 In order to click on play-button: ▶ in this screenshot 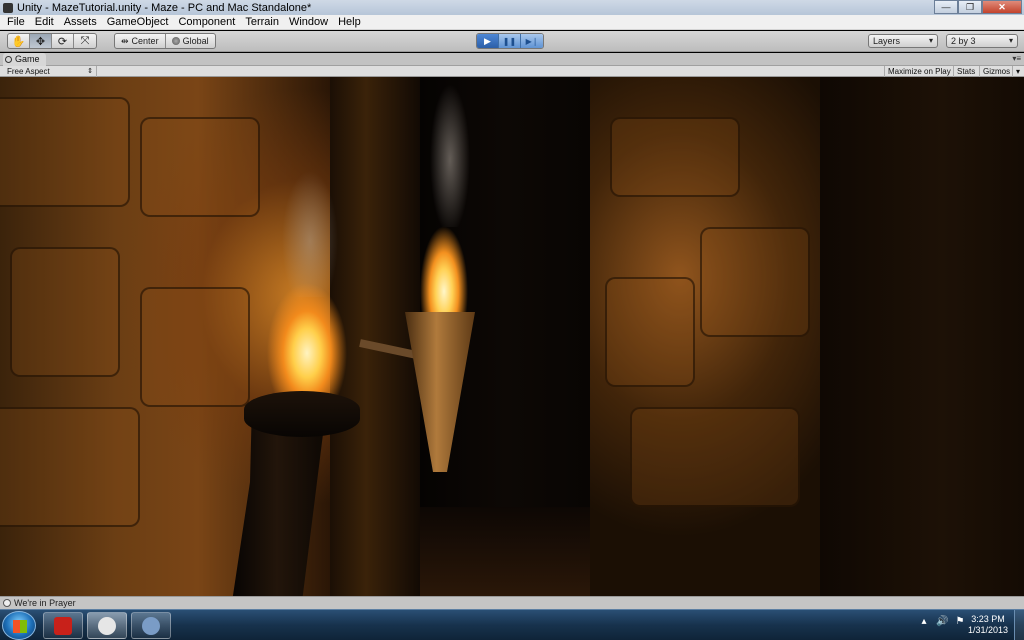, I will do `click(488, 41)`.